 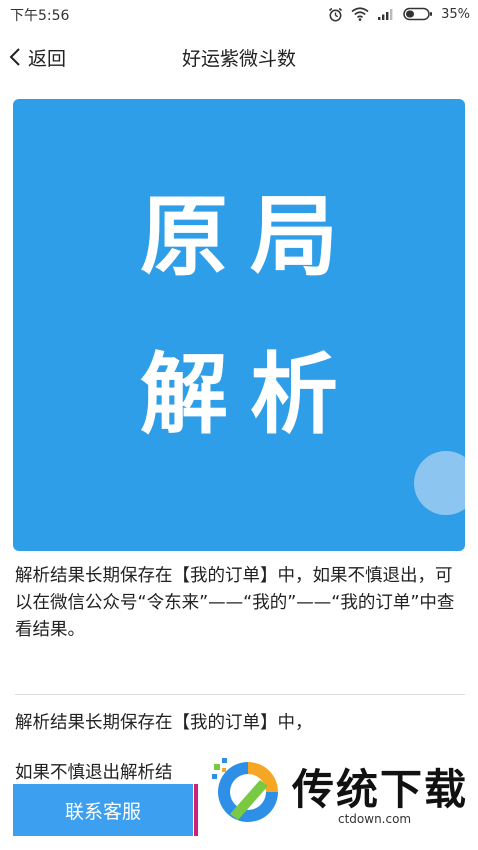 I want to click on status-bar: 下午5:56 35%, so click(x=239, y=14).